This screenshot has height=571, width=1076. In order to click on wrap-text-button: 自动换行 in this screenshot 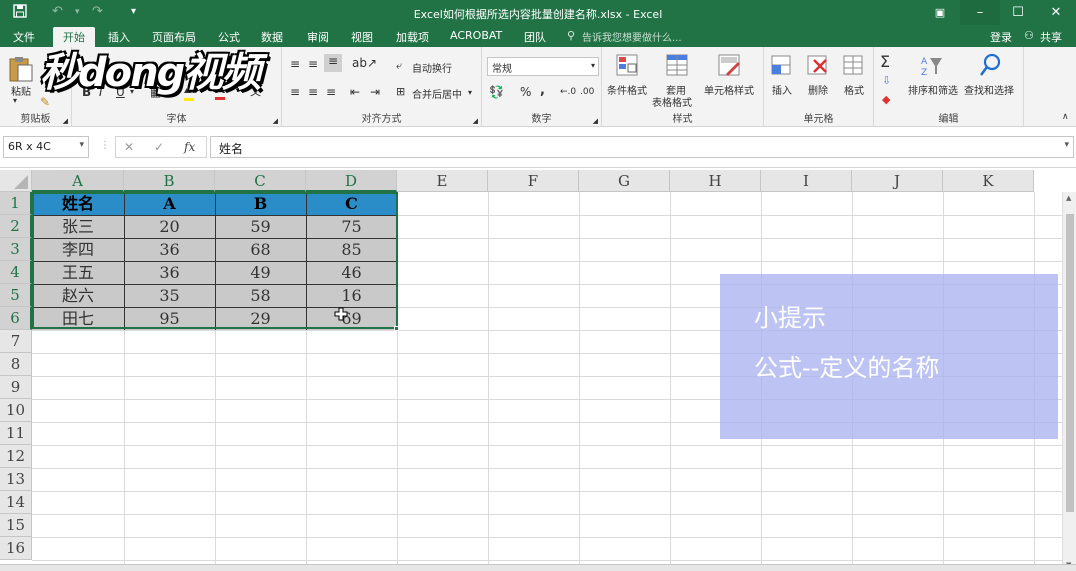, I will do `click(432, 67)`.